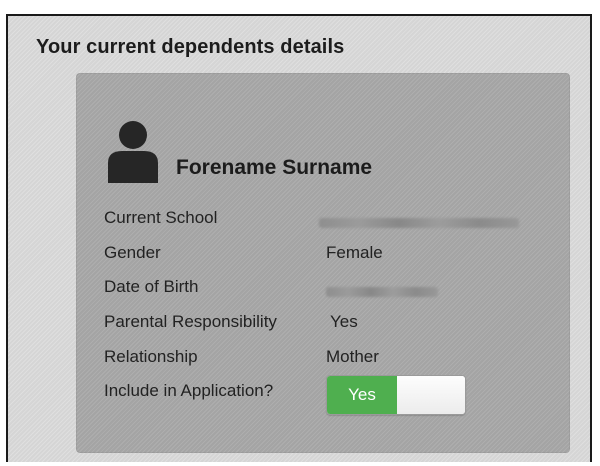 The width and height of the screenshot is (600, 466). What do you see at coordinates (161, 217) in the screenshot?
I see `current-school-label: Current School` at bounding box center [161, 217].